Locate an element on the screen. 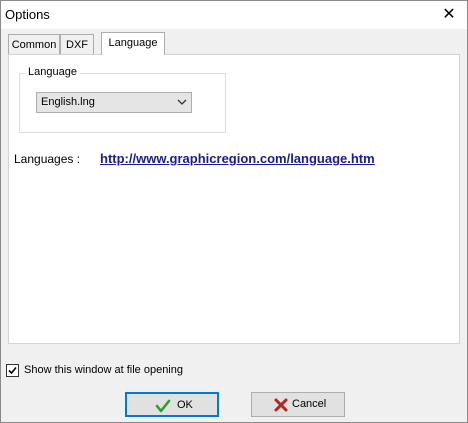  tab-common: Common is located at coordinates (34, 44).